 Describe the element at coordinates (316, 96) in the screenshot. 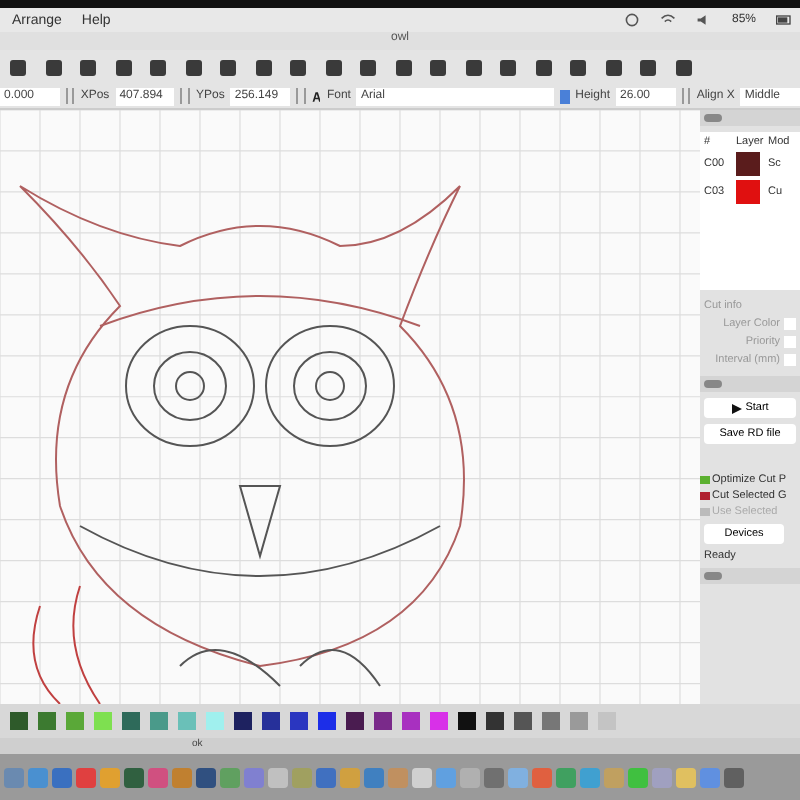

I see `font-icon` at that location.